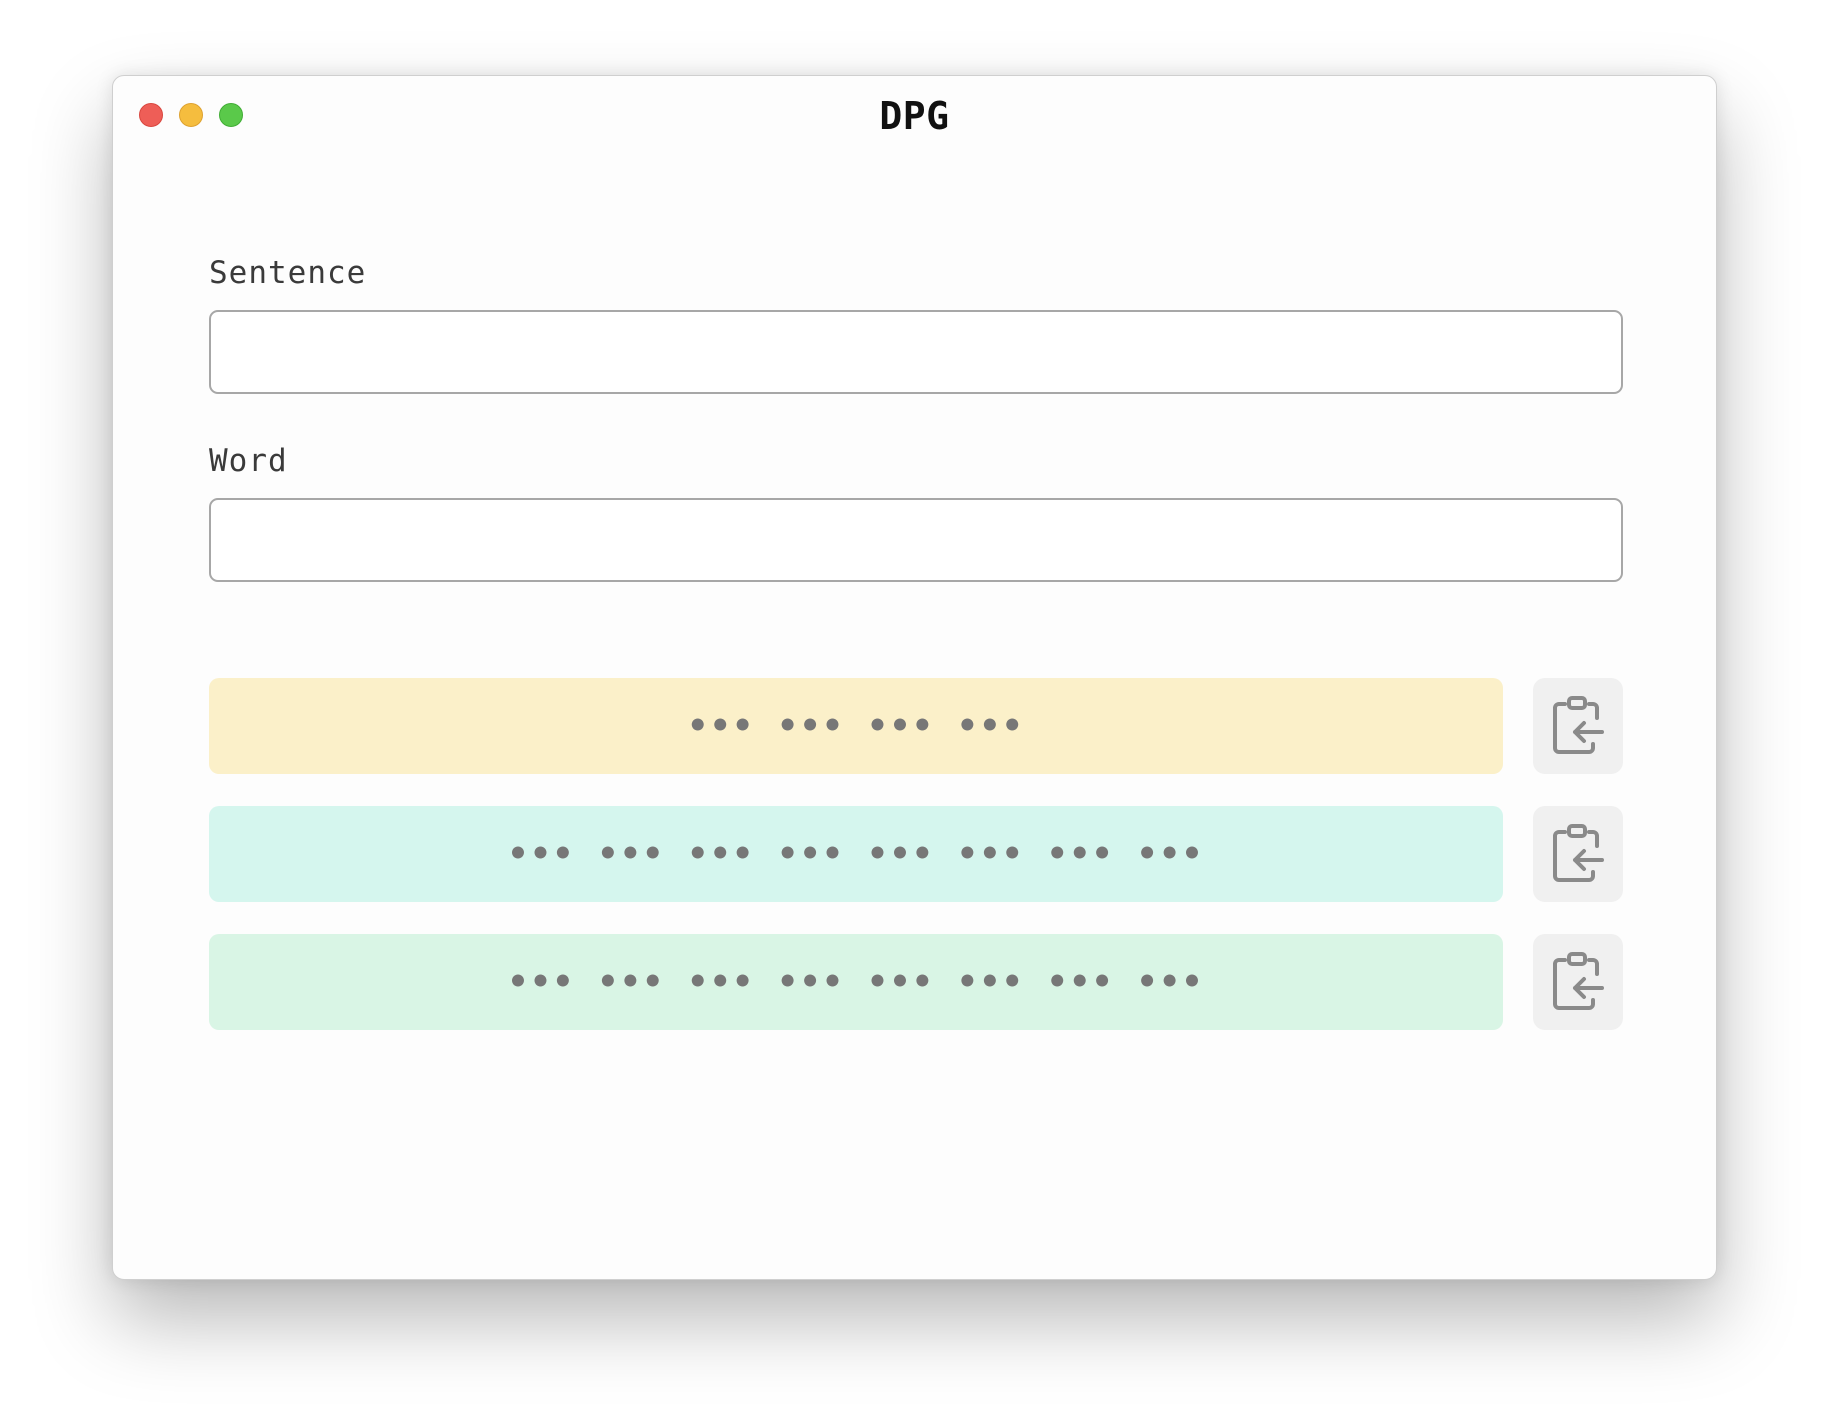  I want to click on output-box-1: ••• ••• ••• •••, so click(856, 726).